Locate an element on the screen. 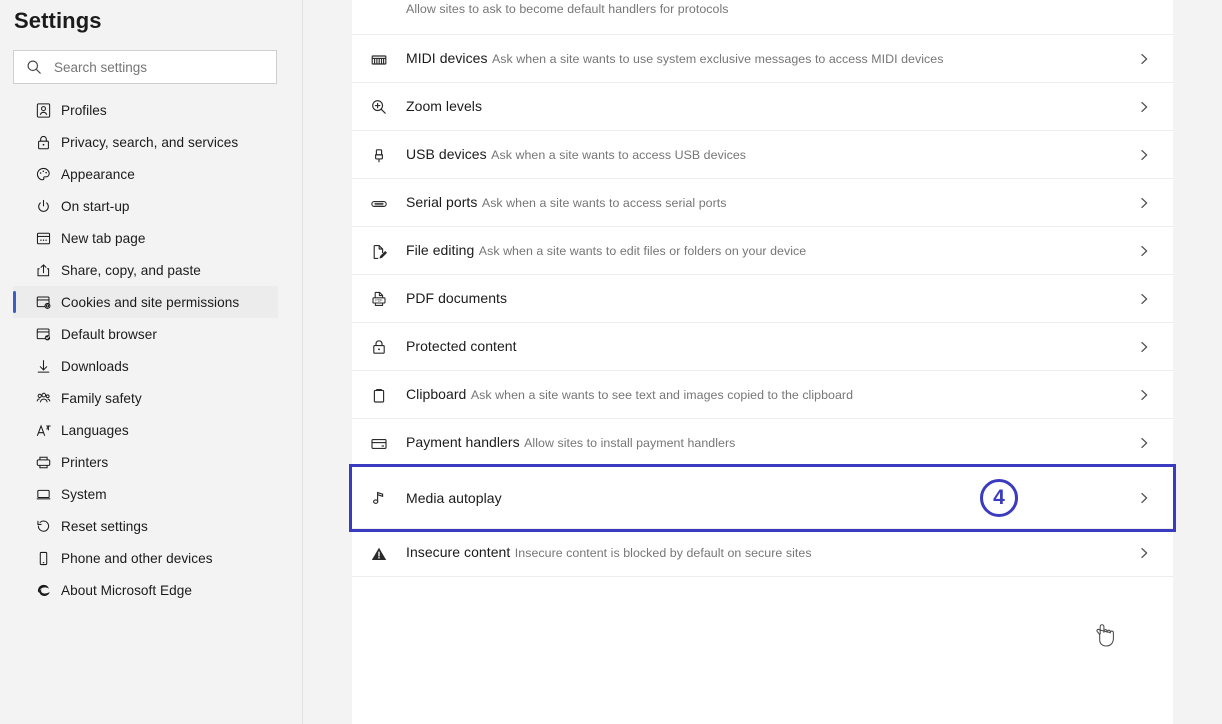 The height and width of the screenshot is (724, 1222). sidebar-item-on-start-up: On start-up is located at coordinates (145, 206).